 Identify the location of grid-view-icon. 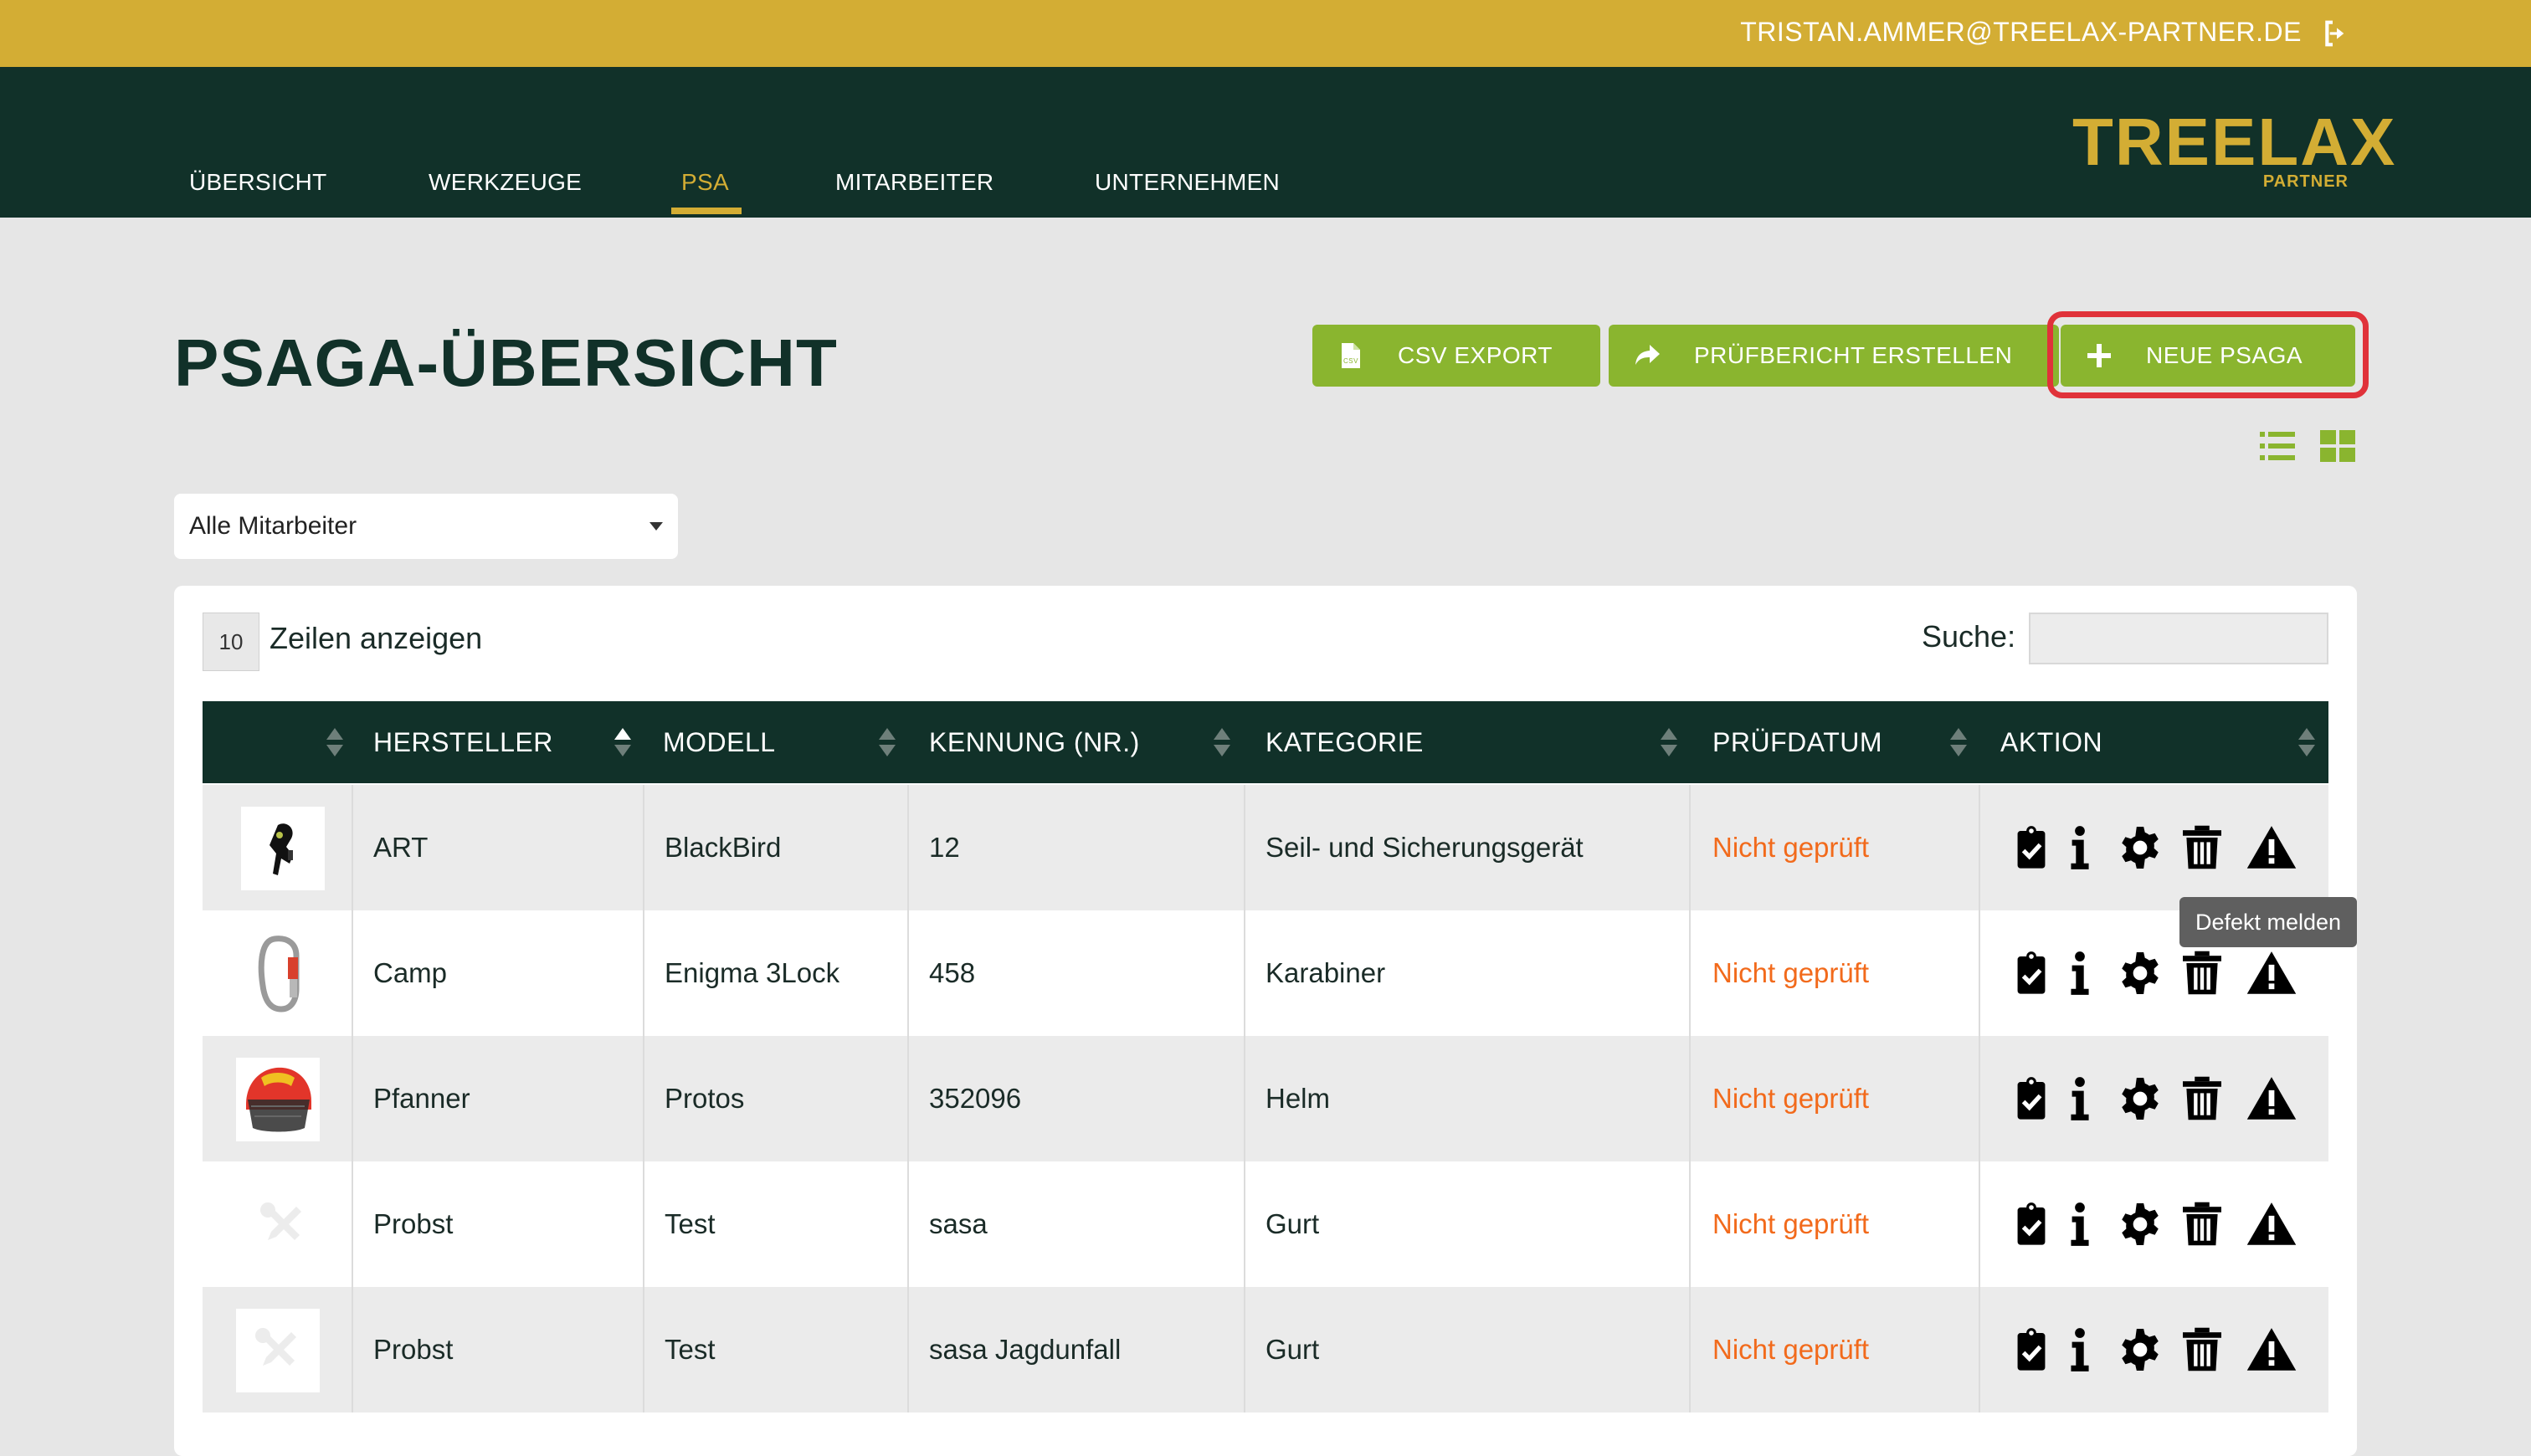
(2337, 446).